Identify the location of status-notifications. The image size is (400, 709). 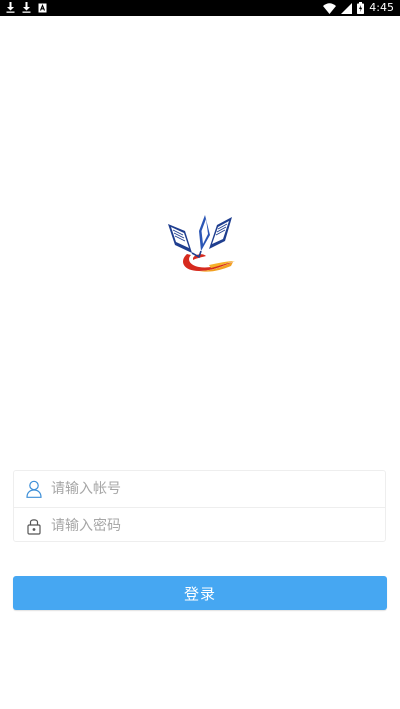
(26, 7).